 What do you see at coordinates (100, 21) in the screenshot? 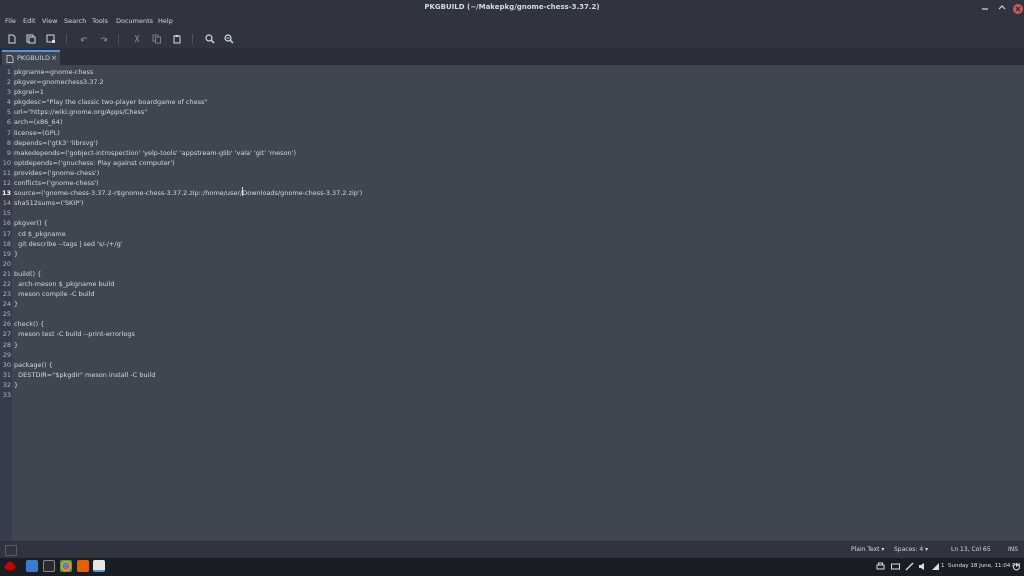
I see `menu-tools: Tools` at bounding box center [100, 21].